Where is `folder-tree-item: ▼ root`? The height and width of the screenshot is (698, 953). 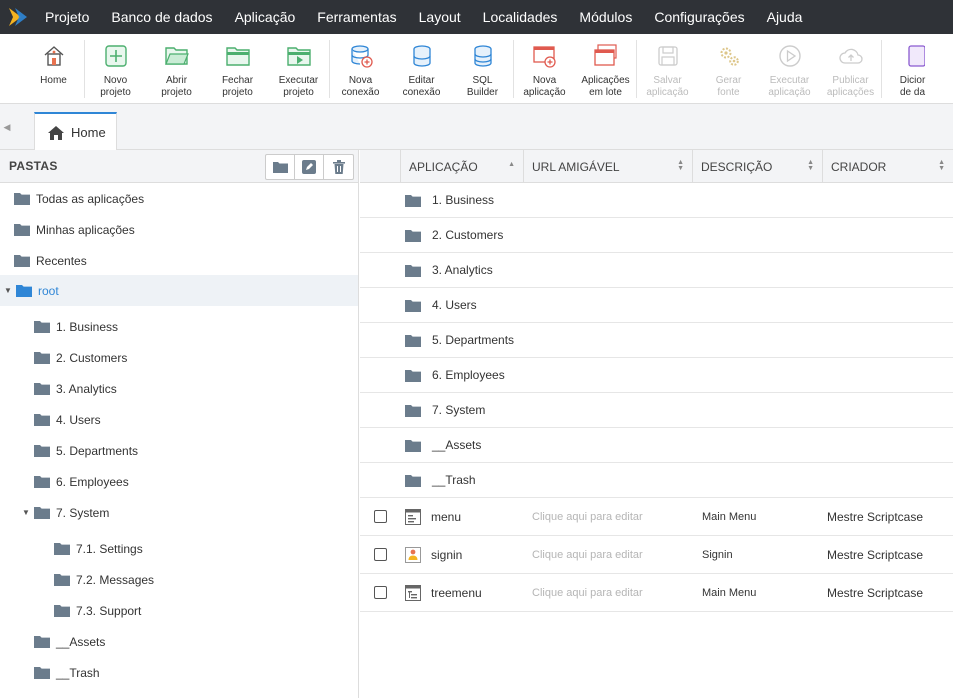
folder-tree-item: ▼ root is located at coordinates (179, 290).